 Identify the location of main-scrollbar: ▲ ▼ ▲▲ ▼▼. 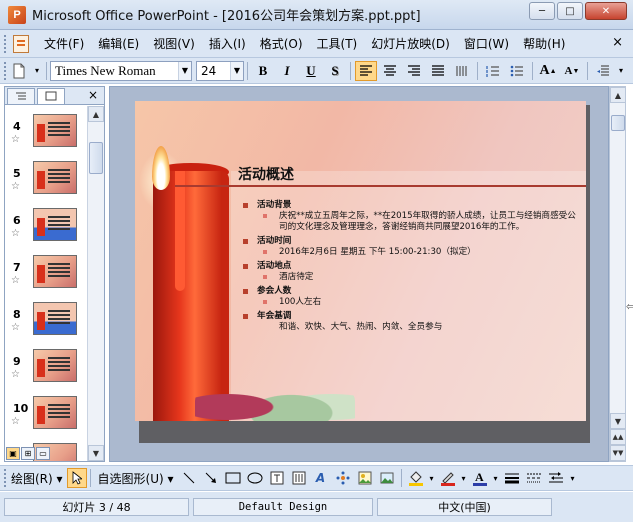
(617, 274).